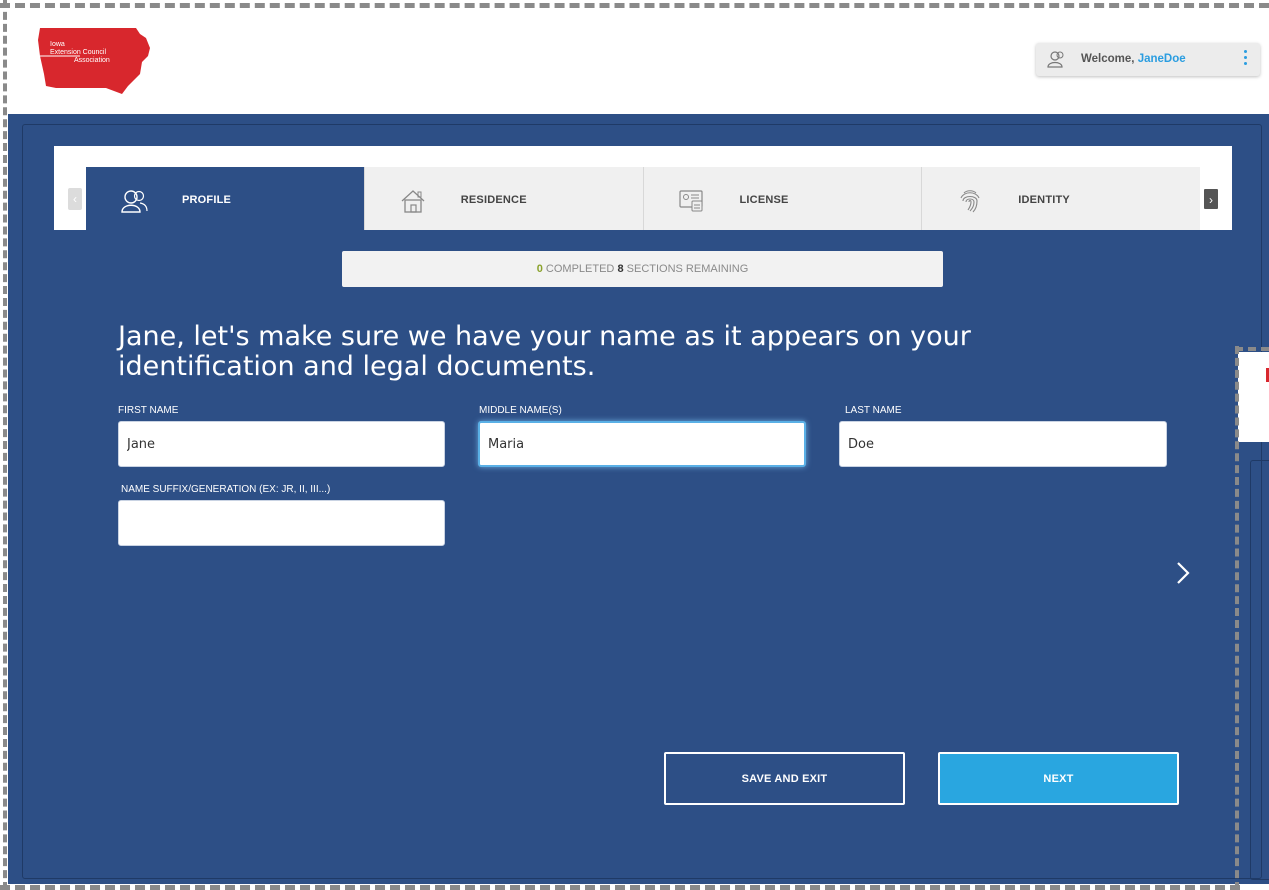  Describe the element at coordinates (1252, 349) in the screenshot. I see `next-slide-outline-top` at that location.